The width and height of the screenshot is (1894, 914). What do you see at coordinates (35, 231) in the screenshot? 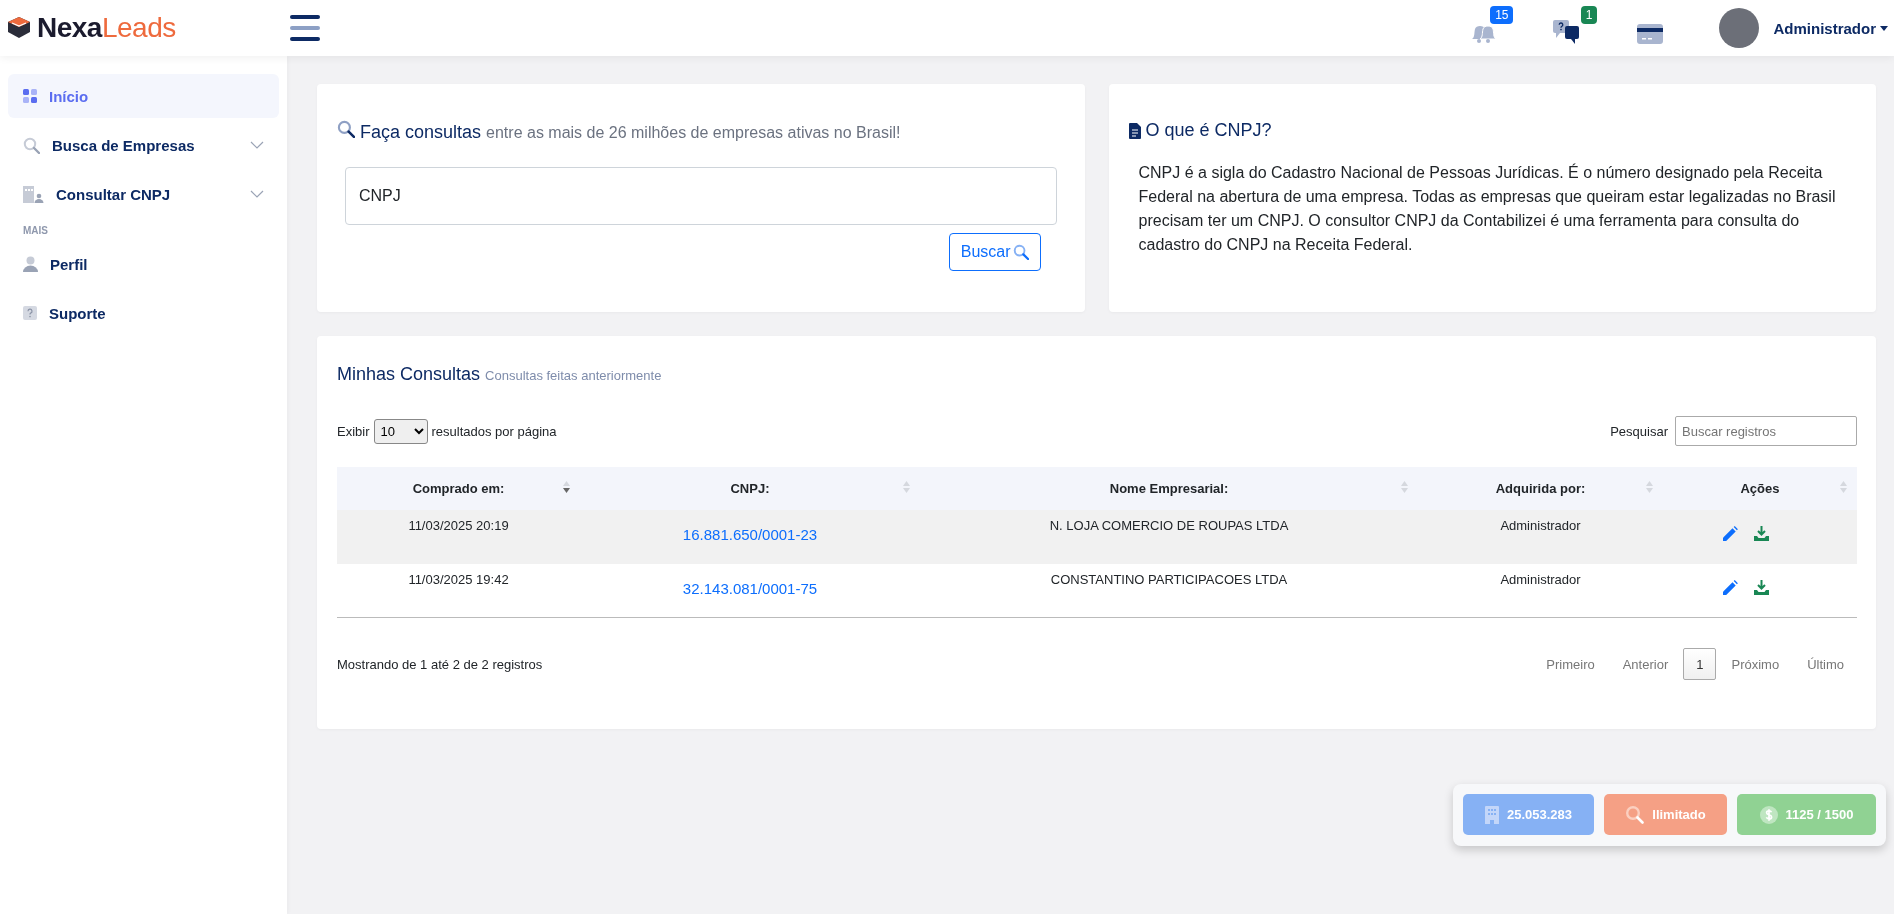
I see `section-label: MAIS` at bounding box center [35, 231].